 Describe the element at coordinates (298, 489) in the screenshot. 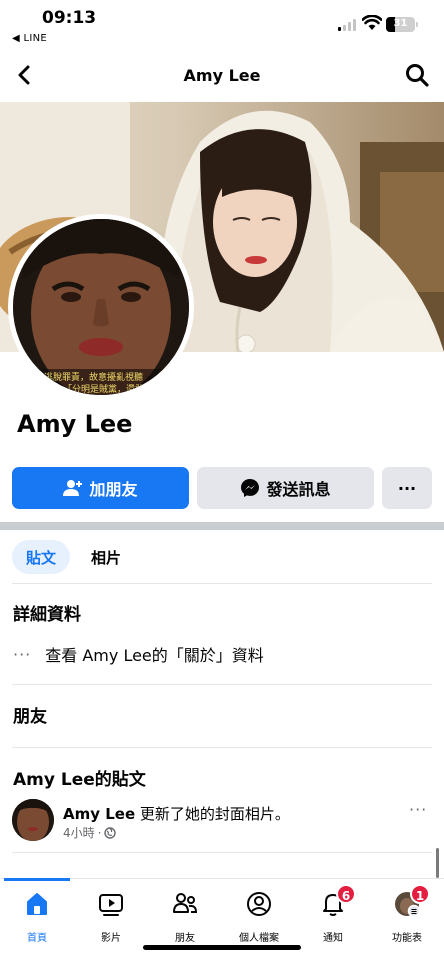

I see `send-message-label: 發送訊息` at that location.